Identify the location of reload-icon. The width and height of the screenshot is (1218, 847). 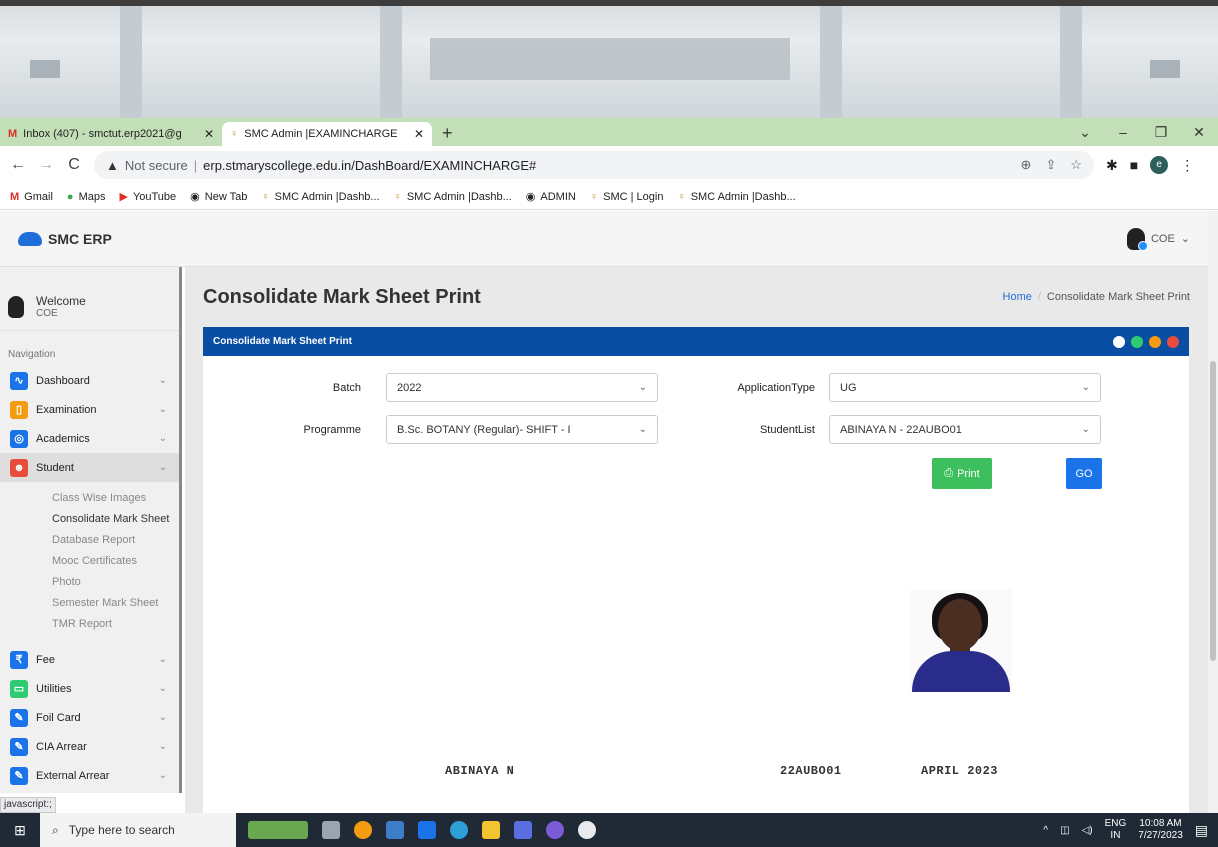
(1137, 341).